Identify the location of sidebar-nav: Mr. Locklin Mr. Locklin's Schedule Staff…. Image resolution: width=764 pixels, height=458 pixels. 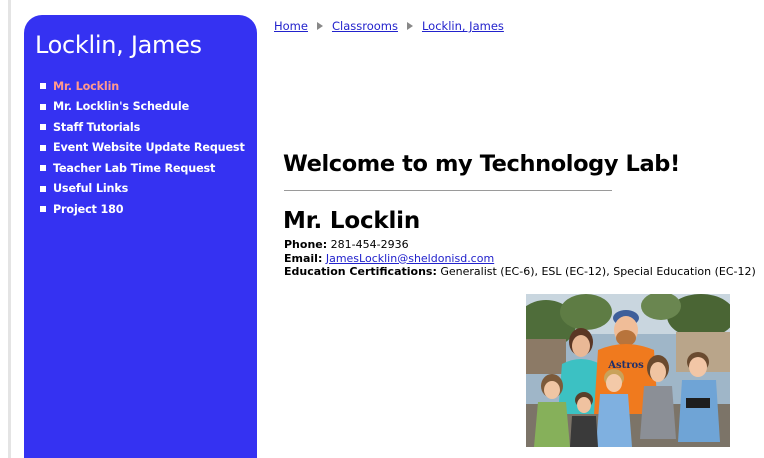
(142, 148).